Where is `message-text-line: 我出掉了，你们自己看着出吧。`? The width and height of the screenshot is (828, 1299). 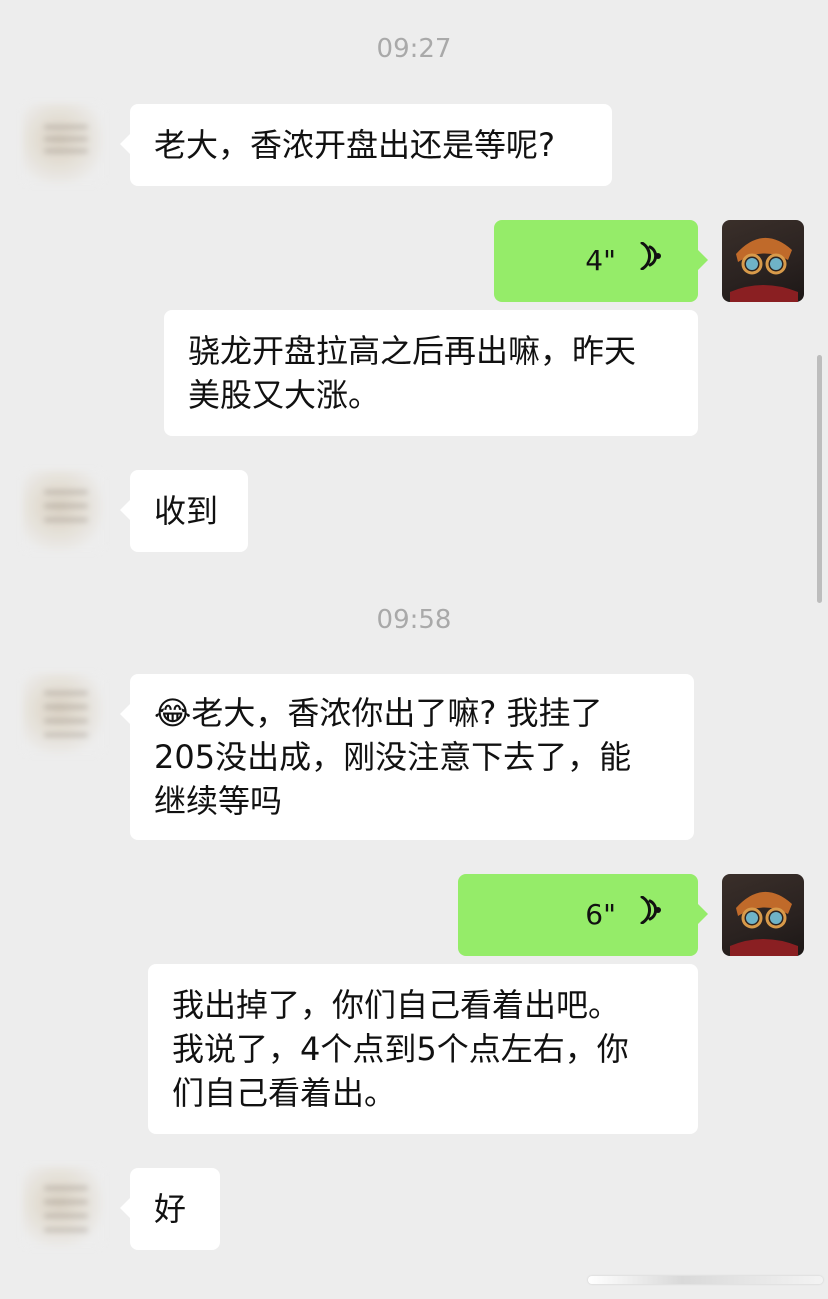
message-text-line: 我出掉了，你们自己看着出吧。 is located at coordinates (396, 1005).